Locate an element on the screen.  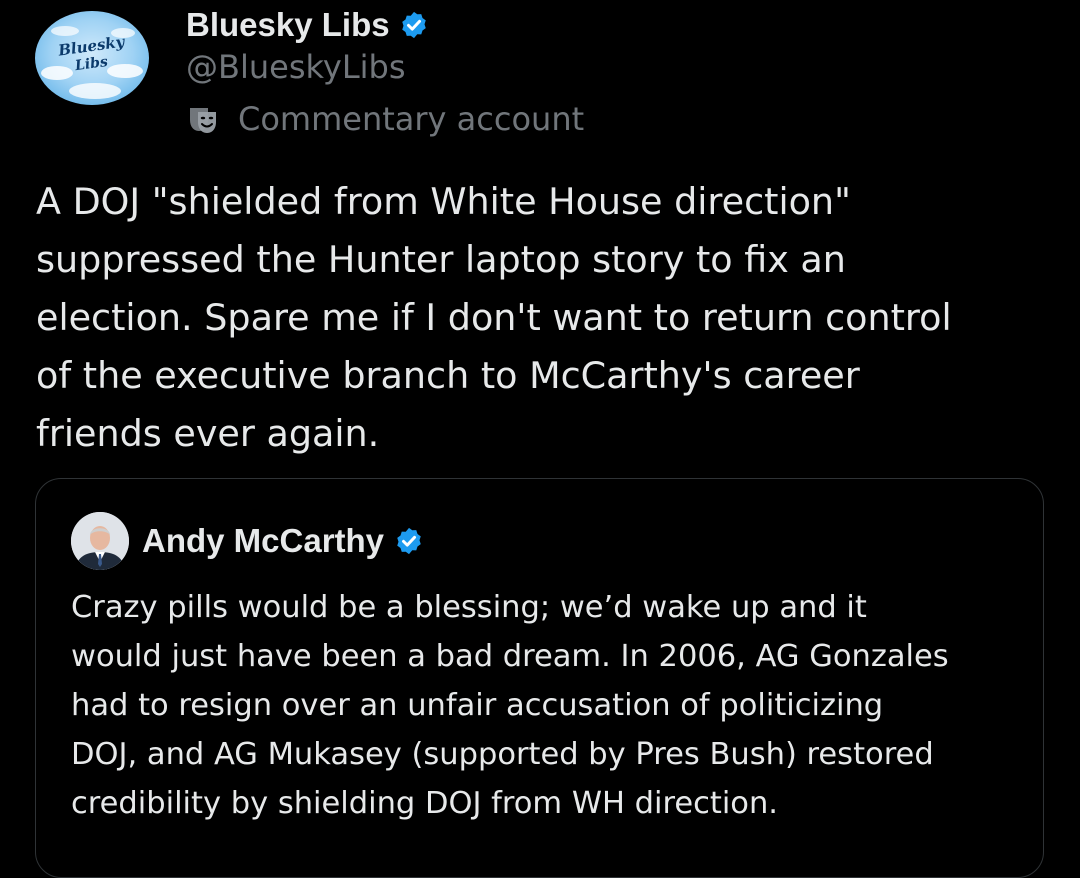
author-handle: @BlueskyLibs is located at coordinates (296, 67).